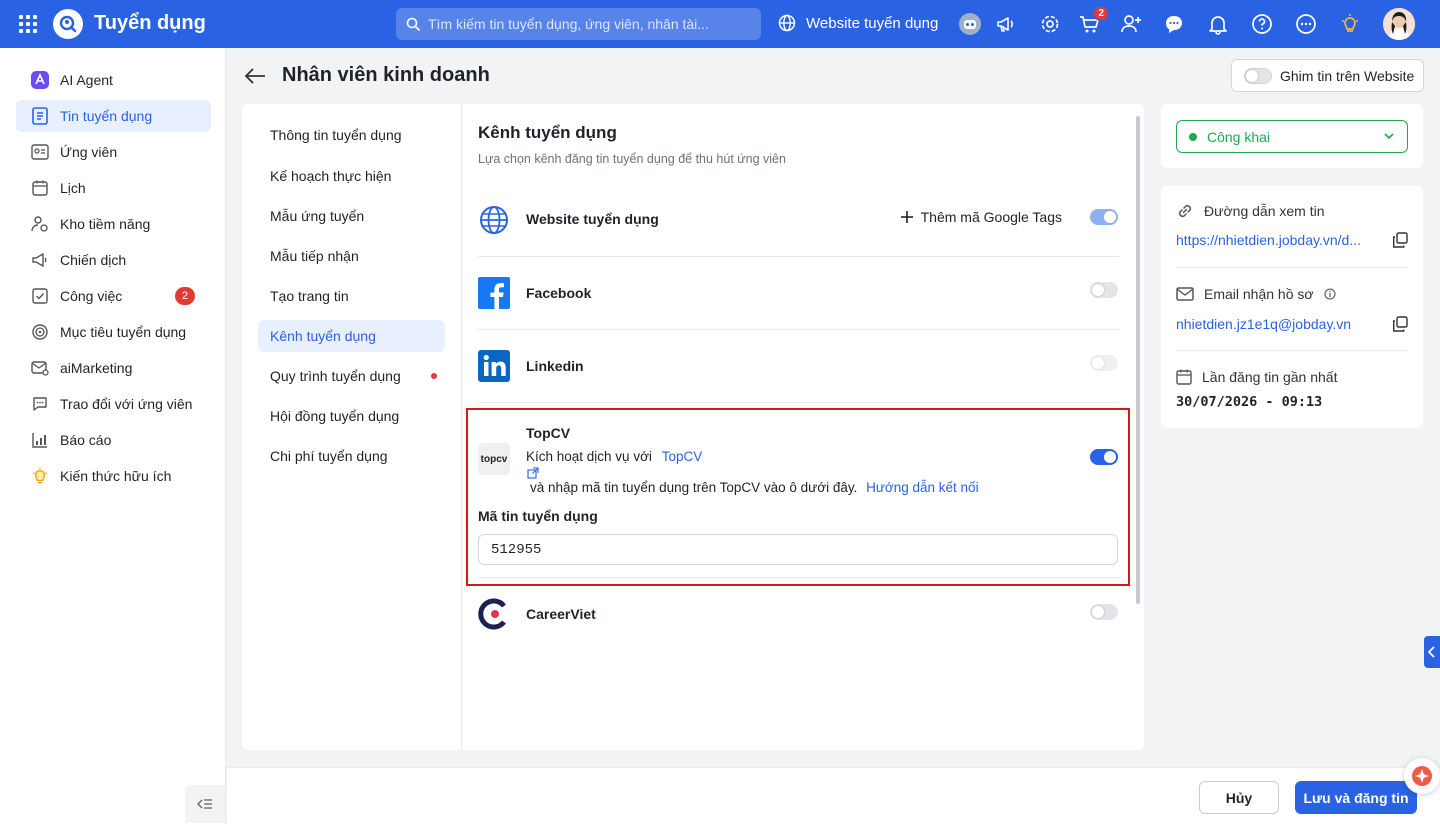 The height and width of the screenshot is (824, 1440). Describe the element at coordinates (113, 80) in the screenshot. I see `sidebar-item-ai-agent: AI Agent` at that location.